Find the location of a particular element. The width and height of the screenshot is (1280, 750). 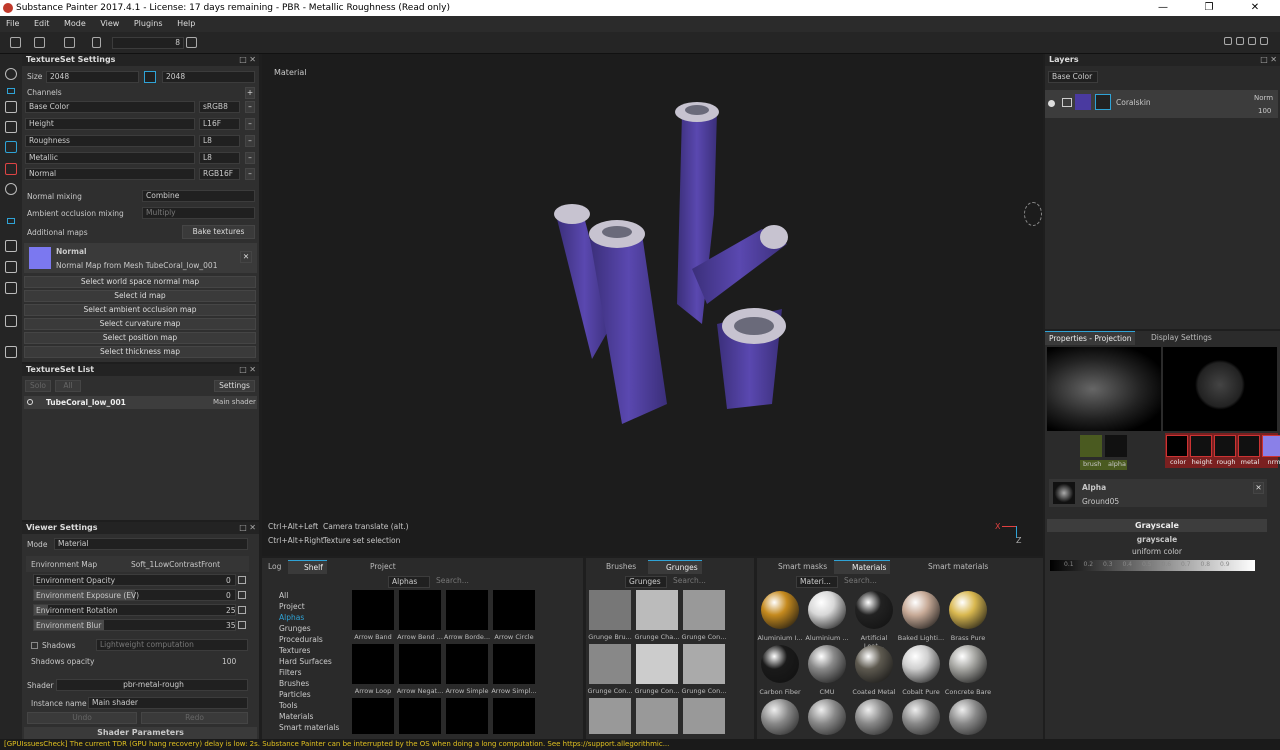

tab-shelf: Shelf is located at coordinates (307, 567).